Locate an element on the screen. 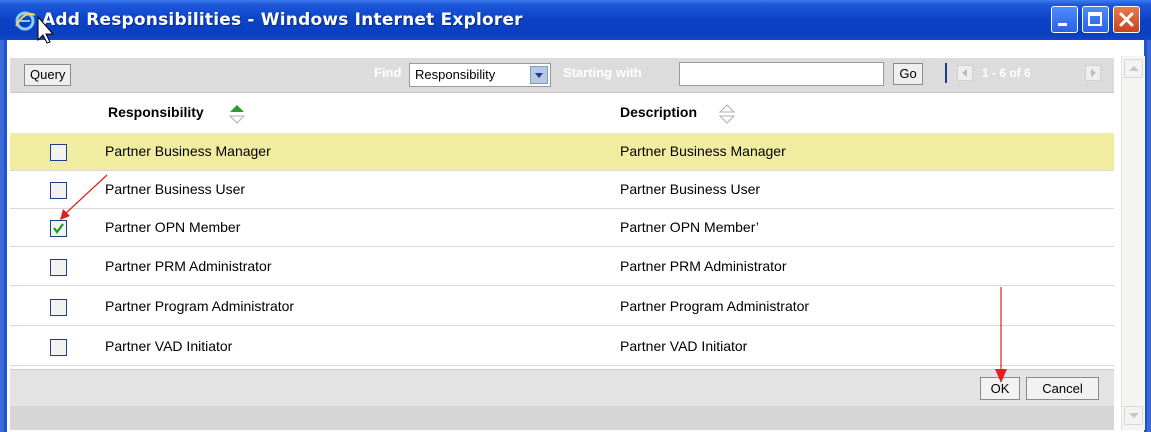 The height and width of the screenshot is (432, 1151). previous-page-icon is located at coordinates (965, 73).